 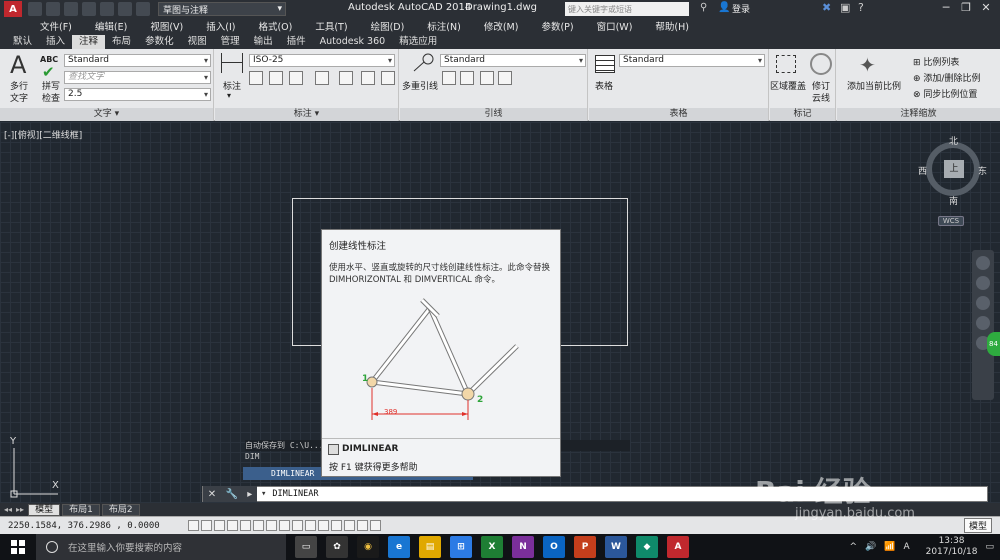 I want to click on start-button, so click(x=18, y=547).